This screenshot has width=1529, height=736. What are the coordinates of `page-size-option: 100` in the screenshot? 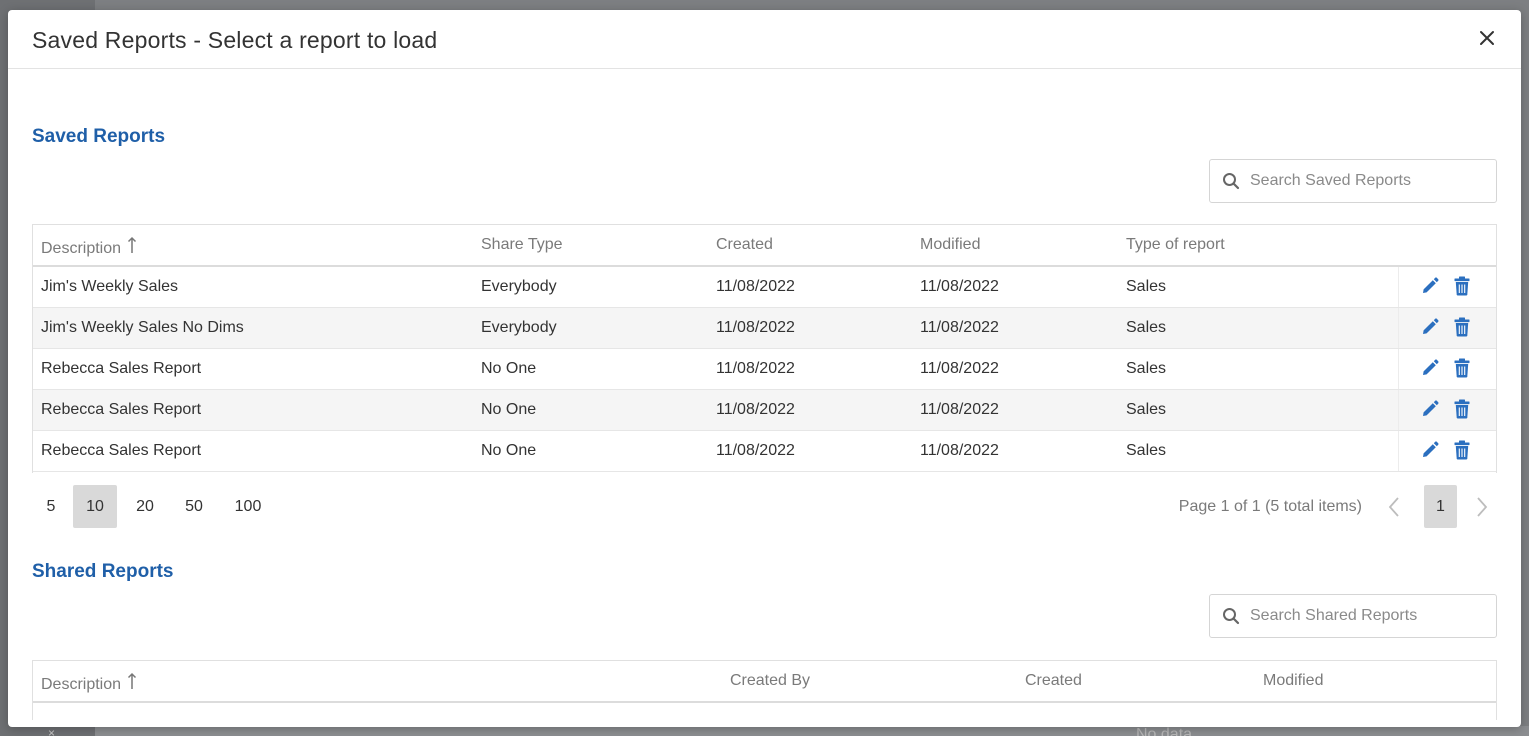 It's located at (248, 506).